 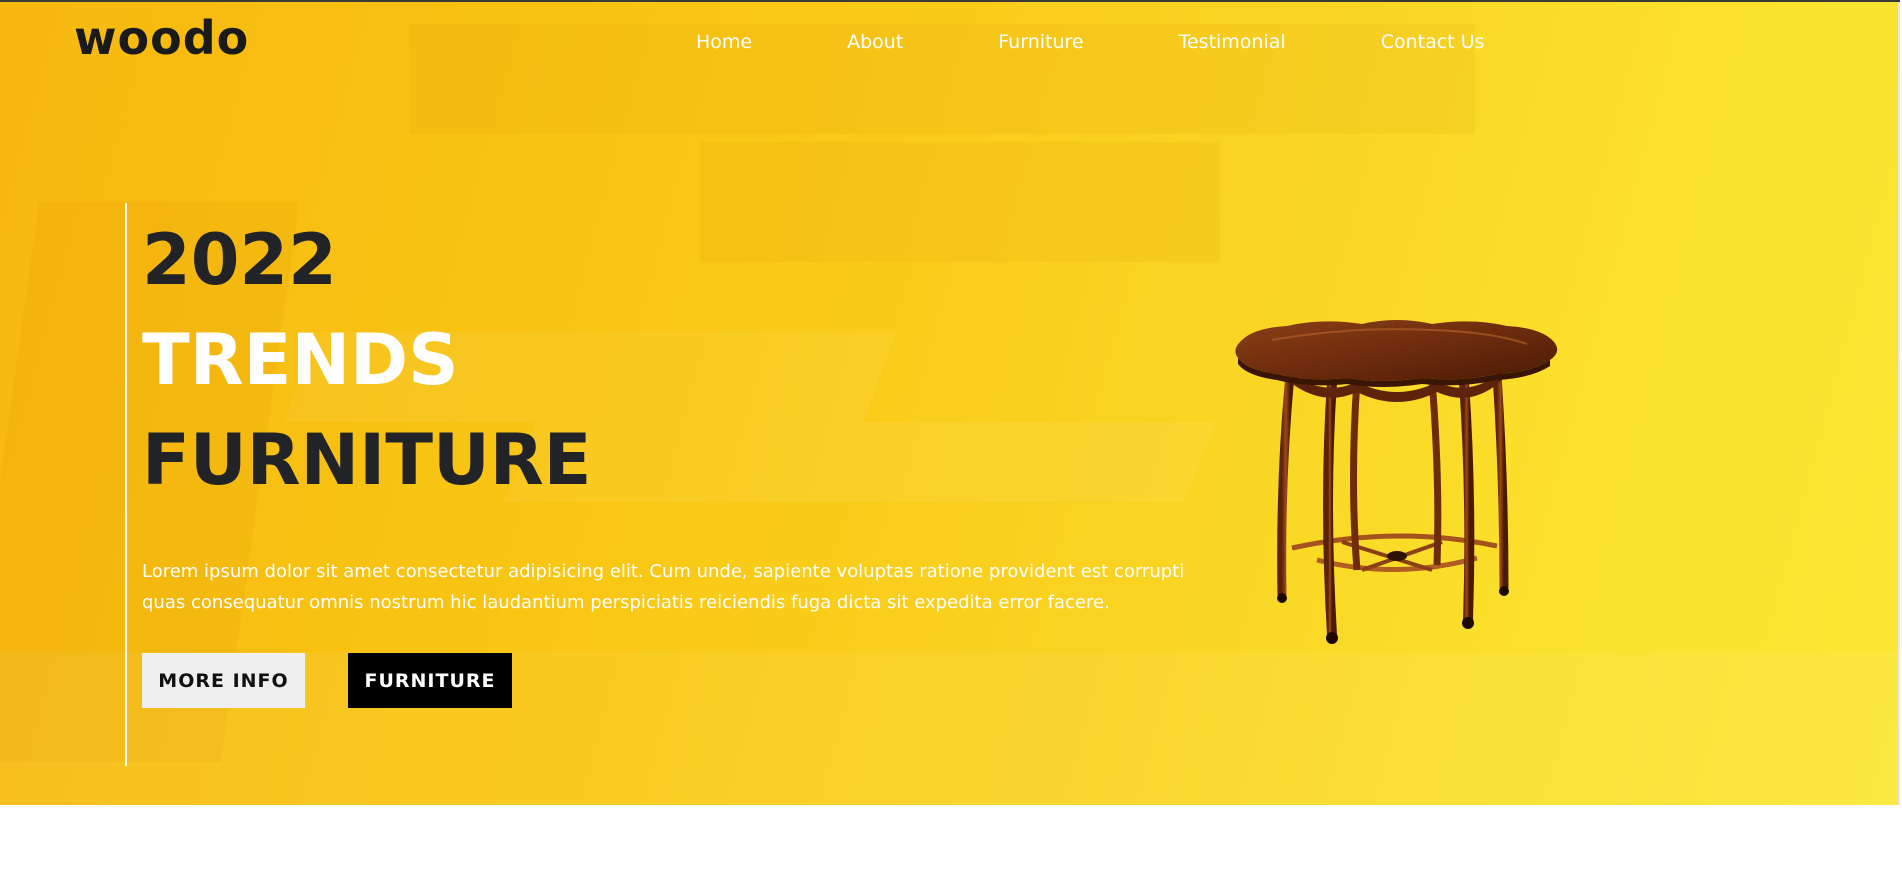 What do you see at coordinates (1232, 42) in the screenshot?
I see `nav-testimonial: Testimonial` at bounding box center [1232, 42].